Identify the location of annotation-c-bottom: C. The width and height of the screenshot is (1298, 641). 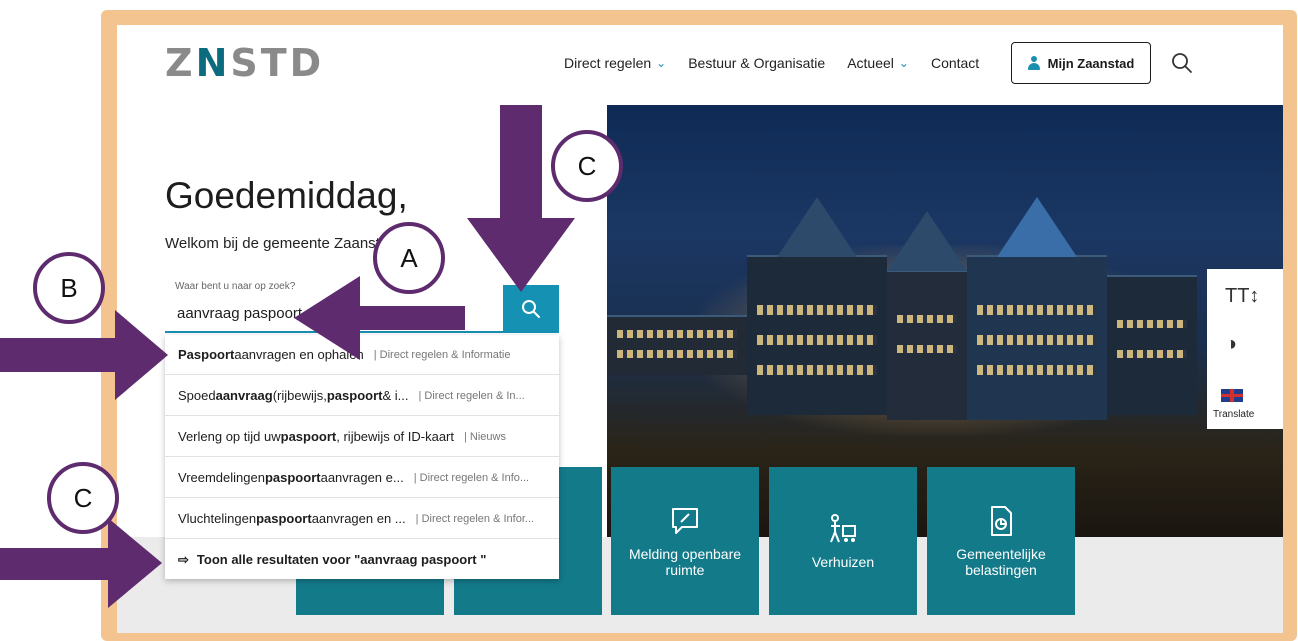
(83, 498).